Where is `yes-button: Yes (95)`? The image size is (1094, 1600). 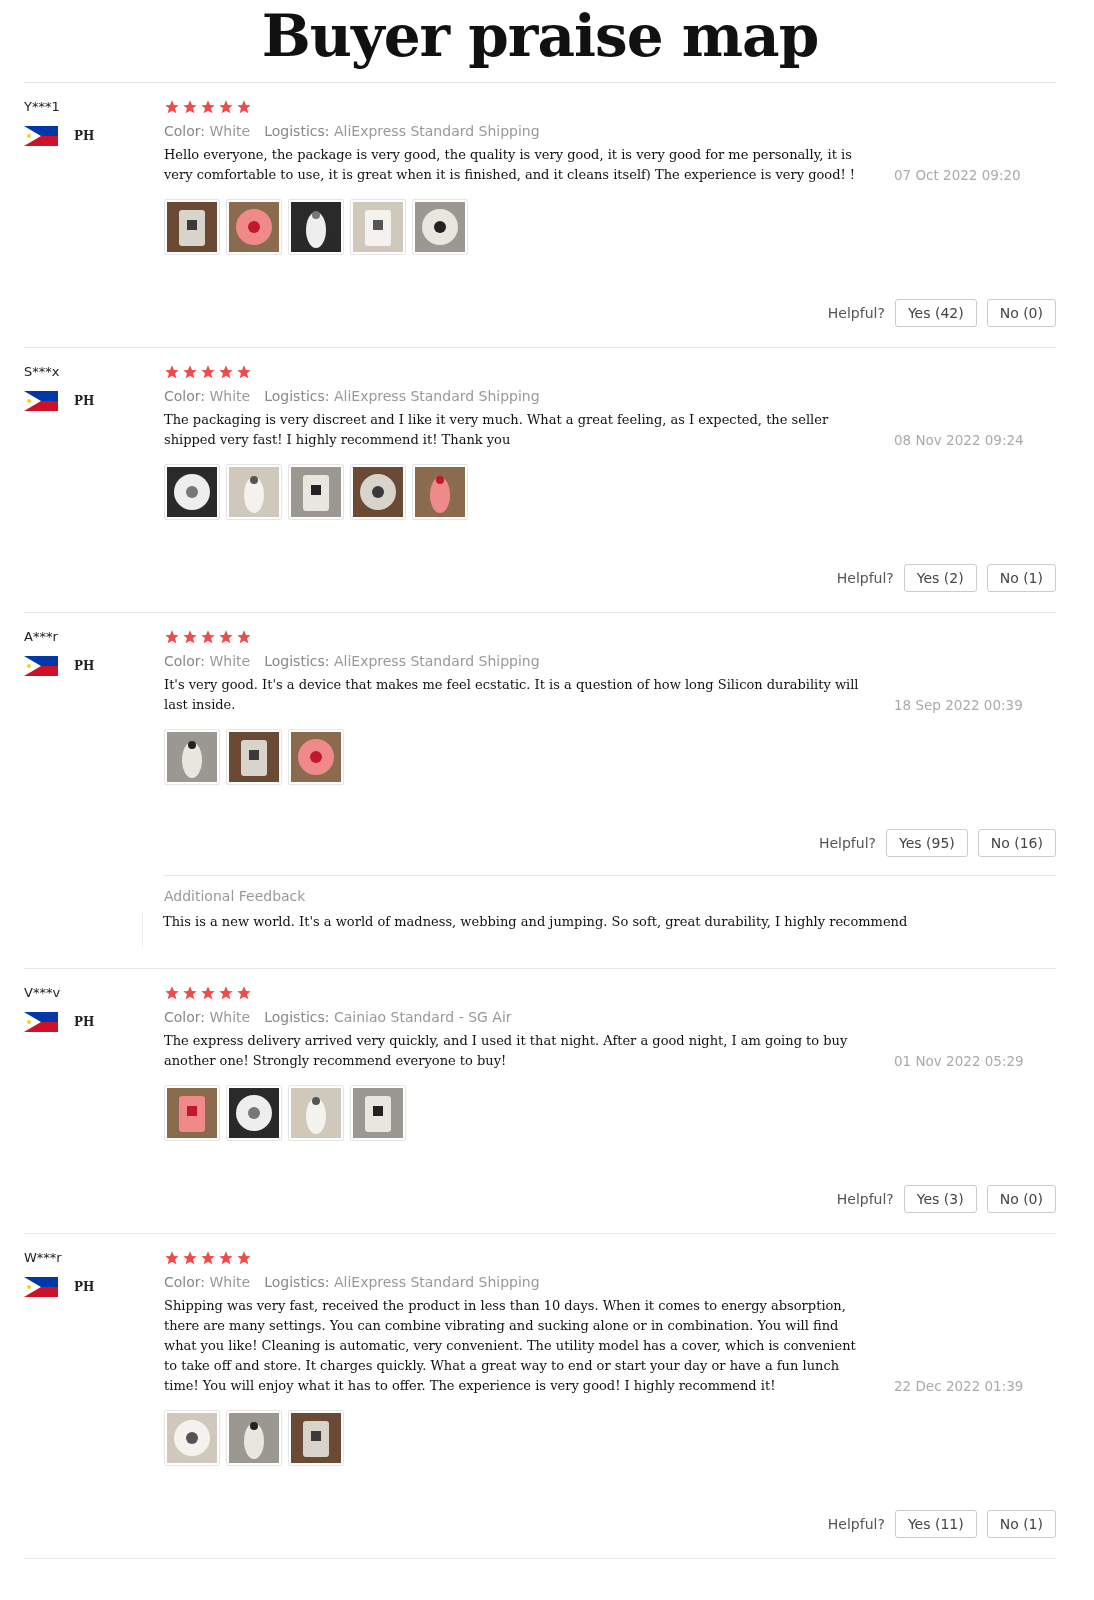 yes-button: Yes (95) is located at coordinates (926, 843).